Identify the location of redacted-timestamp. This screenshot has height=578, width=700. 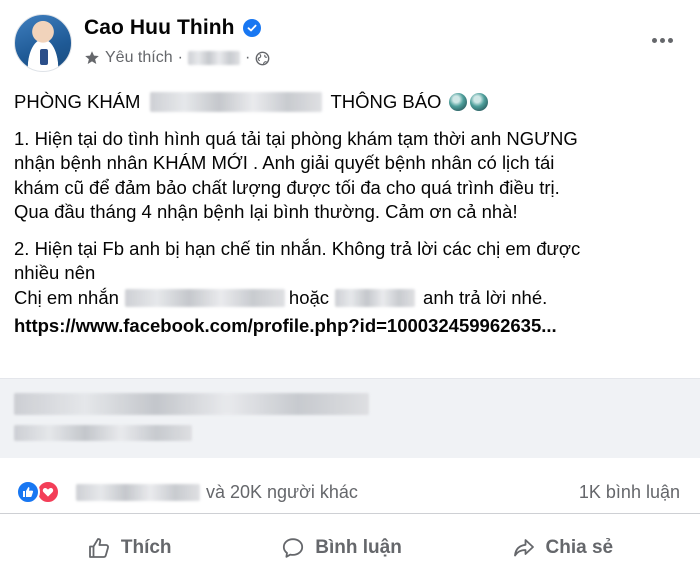
(213, 58).